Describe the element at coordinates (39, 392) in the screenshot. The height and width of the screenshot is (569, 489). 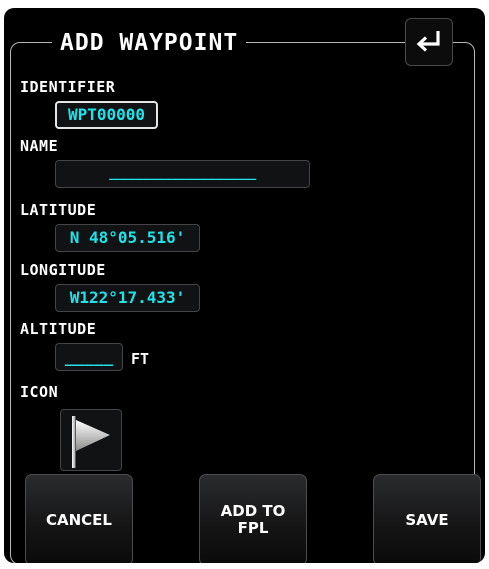
I see `icon-label: ICON` at that location.